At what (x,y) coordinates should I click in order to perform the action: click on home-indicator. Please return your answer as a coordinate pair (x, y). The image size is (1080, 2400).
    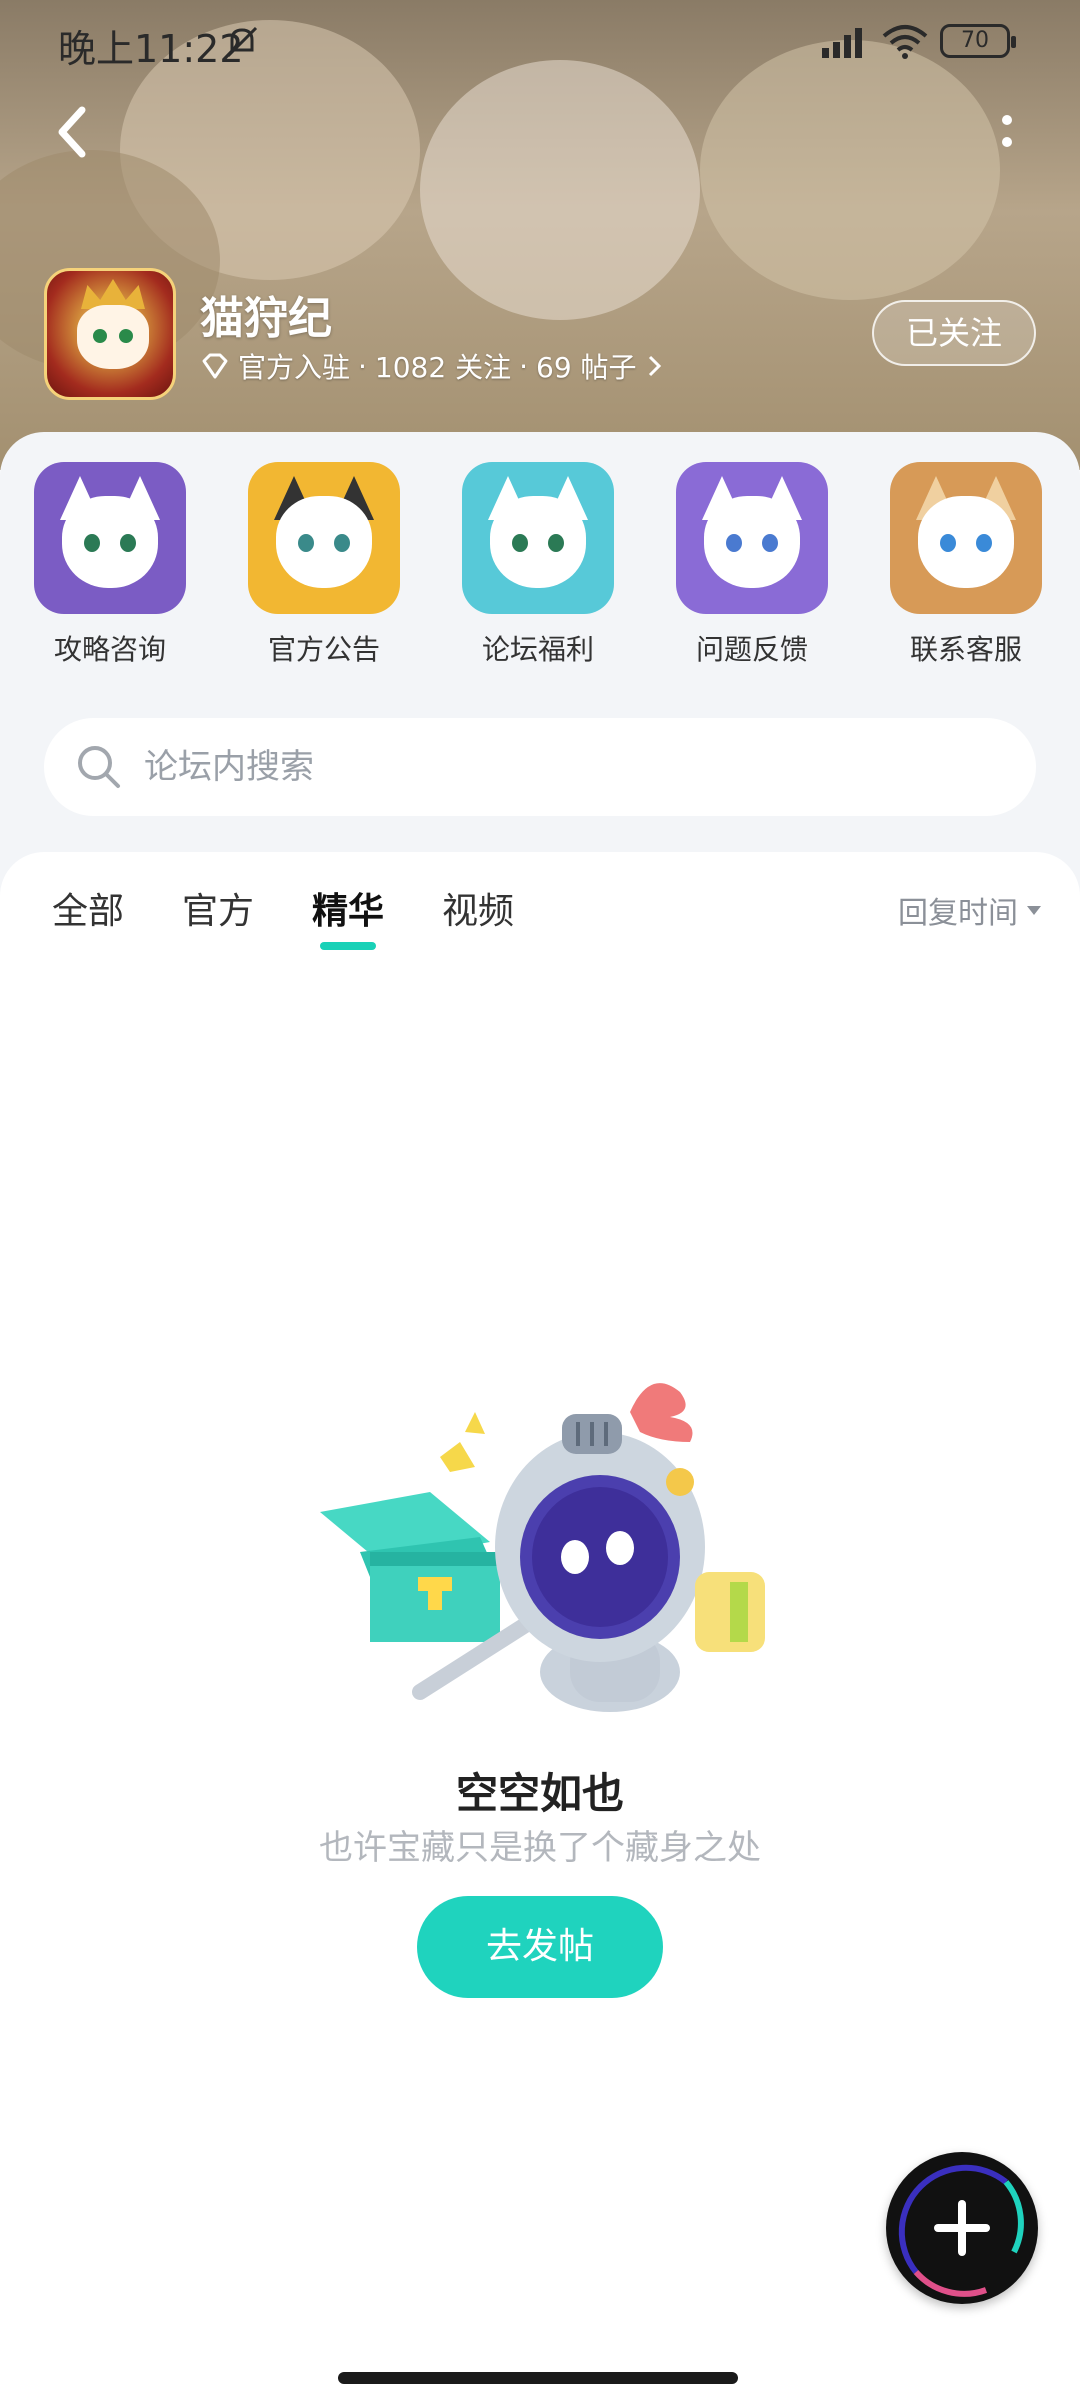
    Looking at the image, I should click on (538, 2378).